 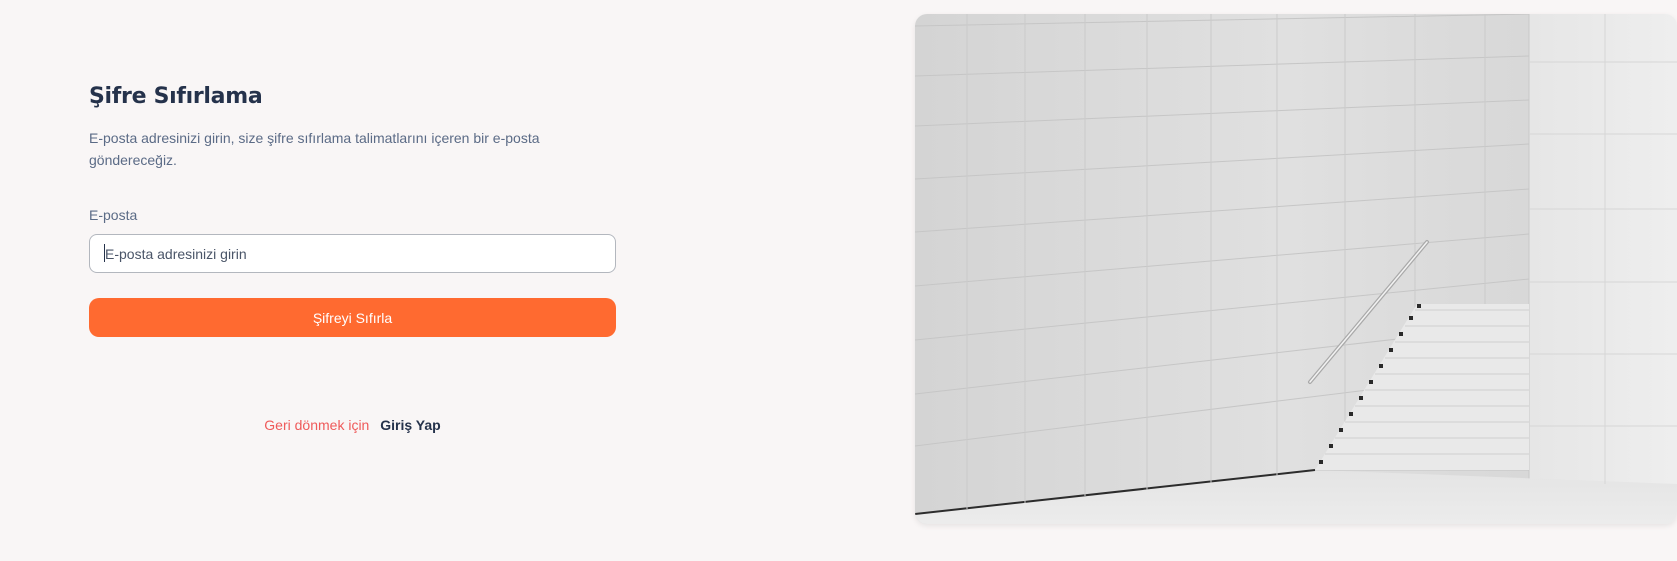 What do you see at coordinates (410, 425) in the screenshot?
I see `login-link: Giriş Yap` at bounding box center [410, 425].